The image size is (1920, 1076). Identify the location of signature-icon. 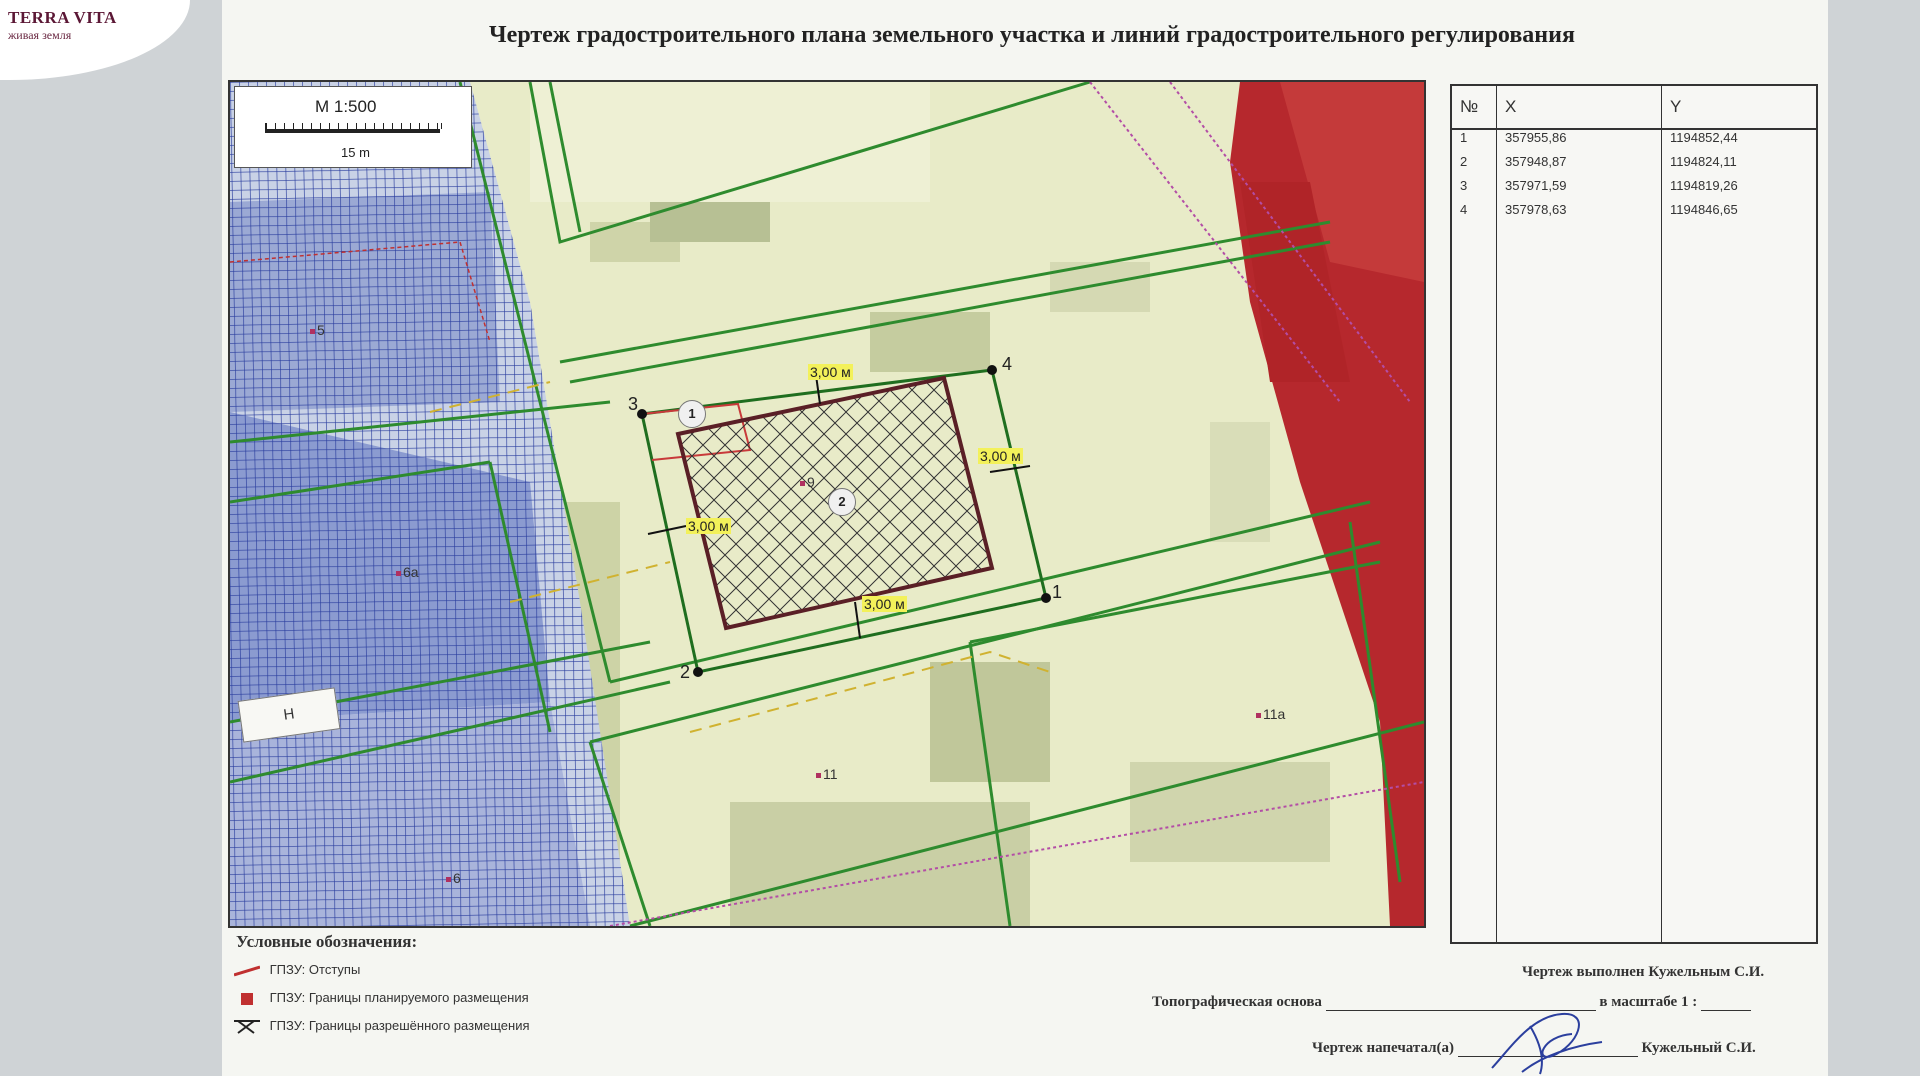
(1547, 1043).